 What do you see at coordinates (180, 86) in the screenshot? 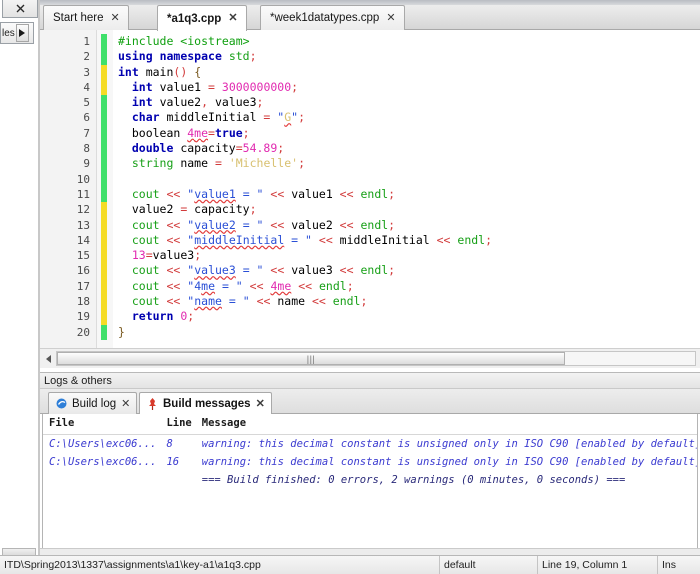
I see `code-token: value1` at bounding box center [180, 86].